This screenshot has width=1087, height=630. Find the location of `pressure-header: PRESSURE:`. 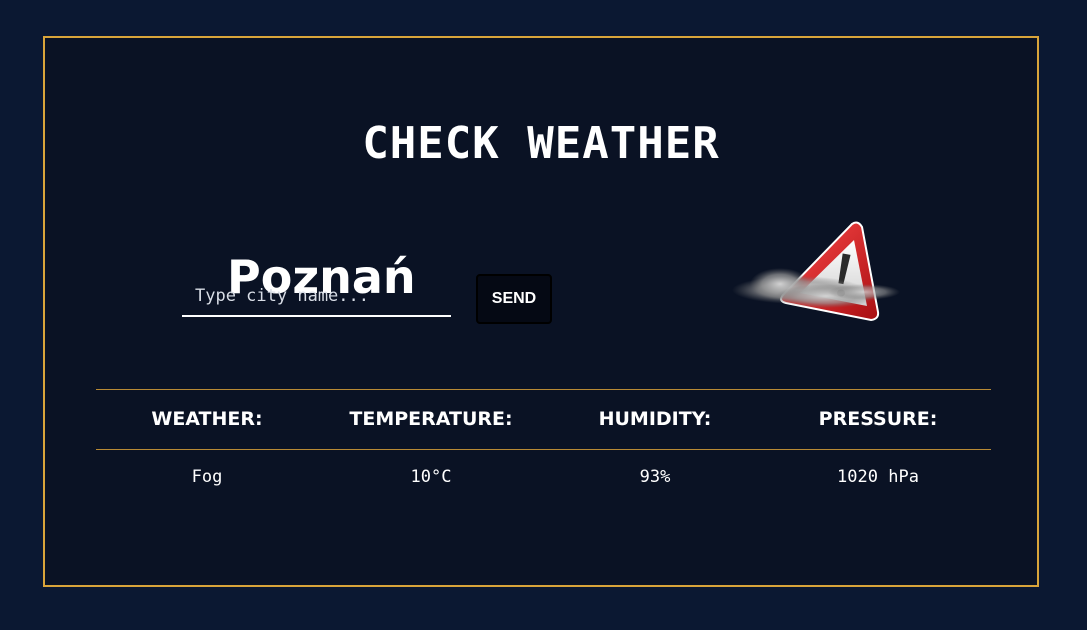

pressure-header: PRESSURE: is located at coordinates (878, 419).